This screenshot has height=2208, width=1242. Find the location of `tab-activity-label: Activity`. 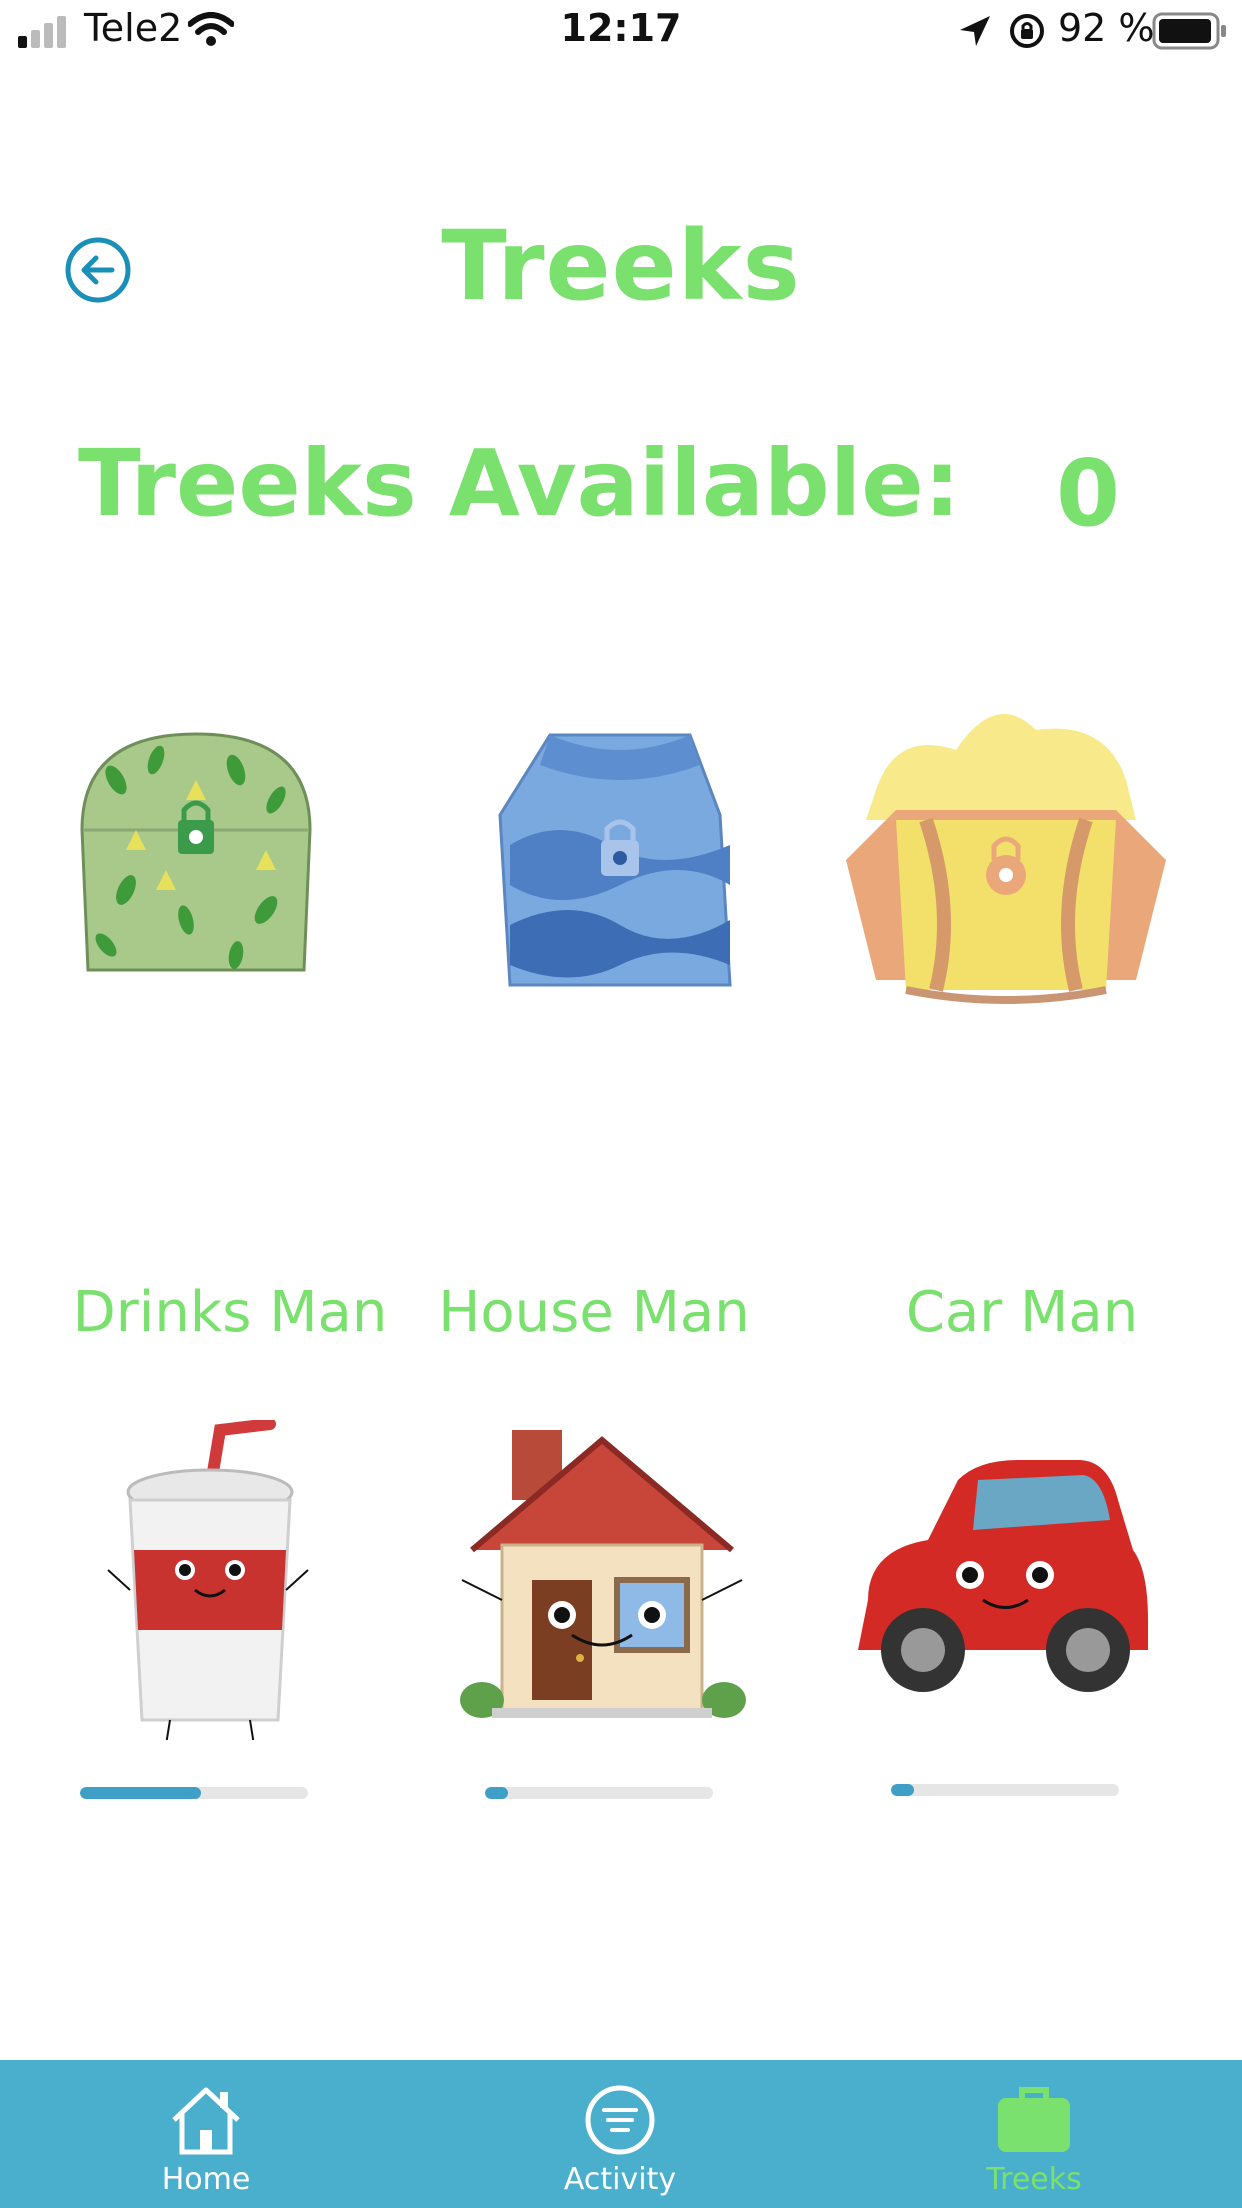

tab-activity-label: Activity is located at coordinates (620, 2179).